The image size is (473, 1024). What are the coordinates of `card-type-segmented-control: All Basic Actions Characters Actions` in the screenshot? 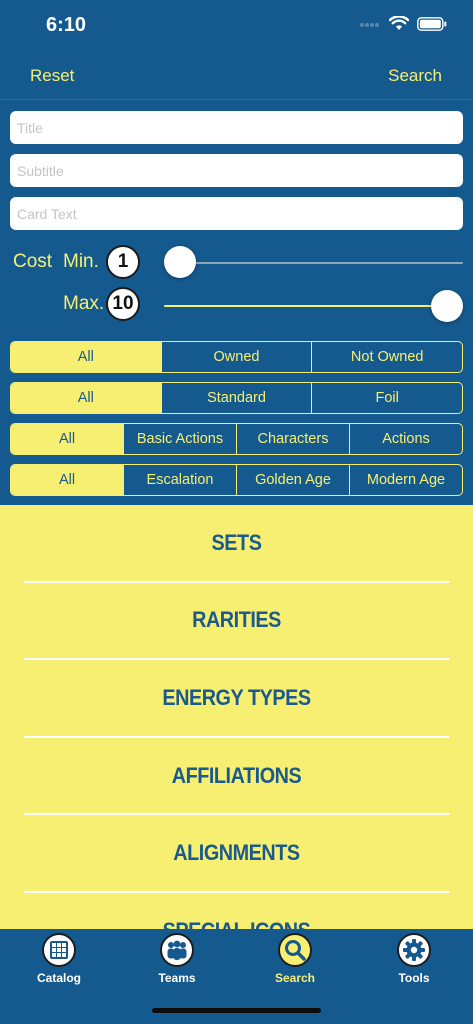 It's located at (236, 439).